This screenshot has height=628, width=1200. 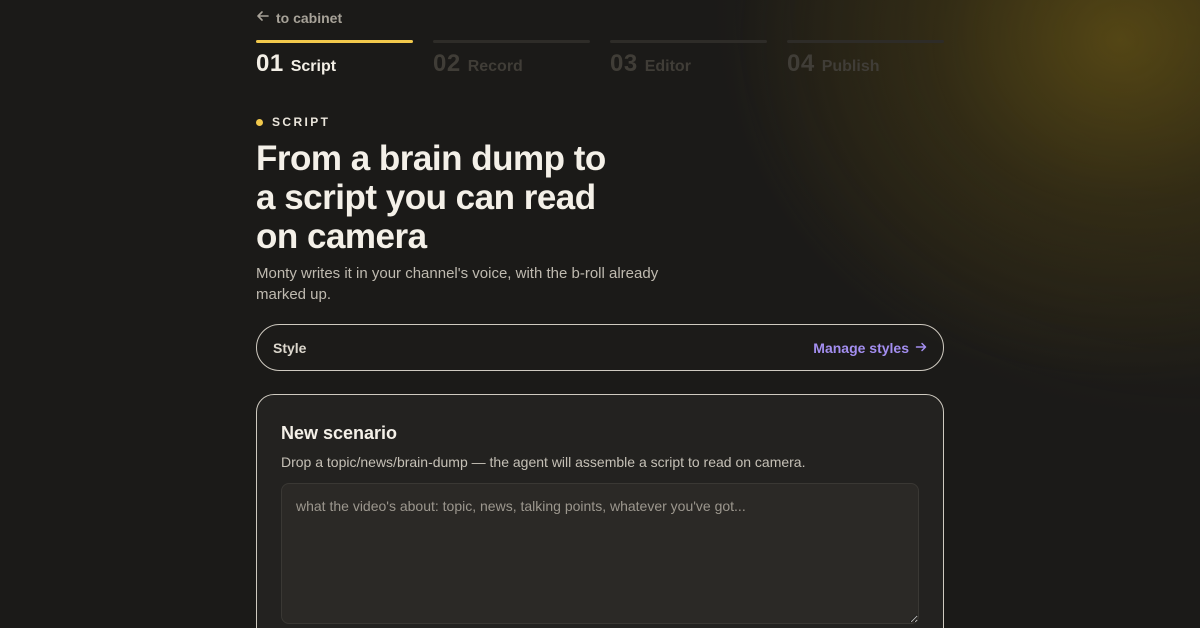 I want to click on step-publish: 04 Publish, so click(x=865, y=60).